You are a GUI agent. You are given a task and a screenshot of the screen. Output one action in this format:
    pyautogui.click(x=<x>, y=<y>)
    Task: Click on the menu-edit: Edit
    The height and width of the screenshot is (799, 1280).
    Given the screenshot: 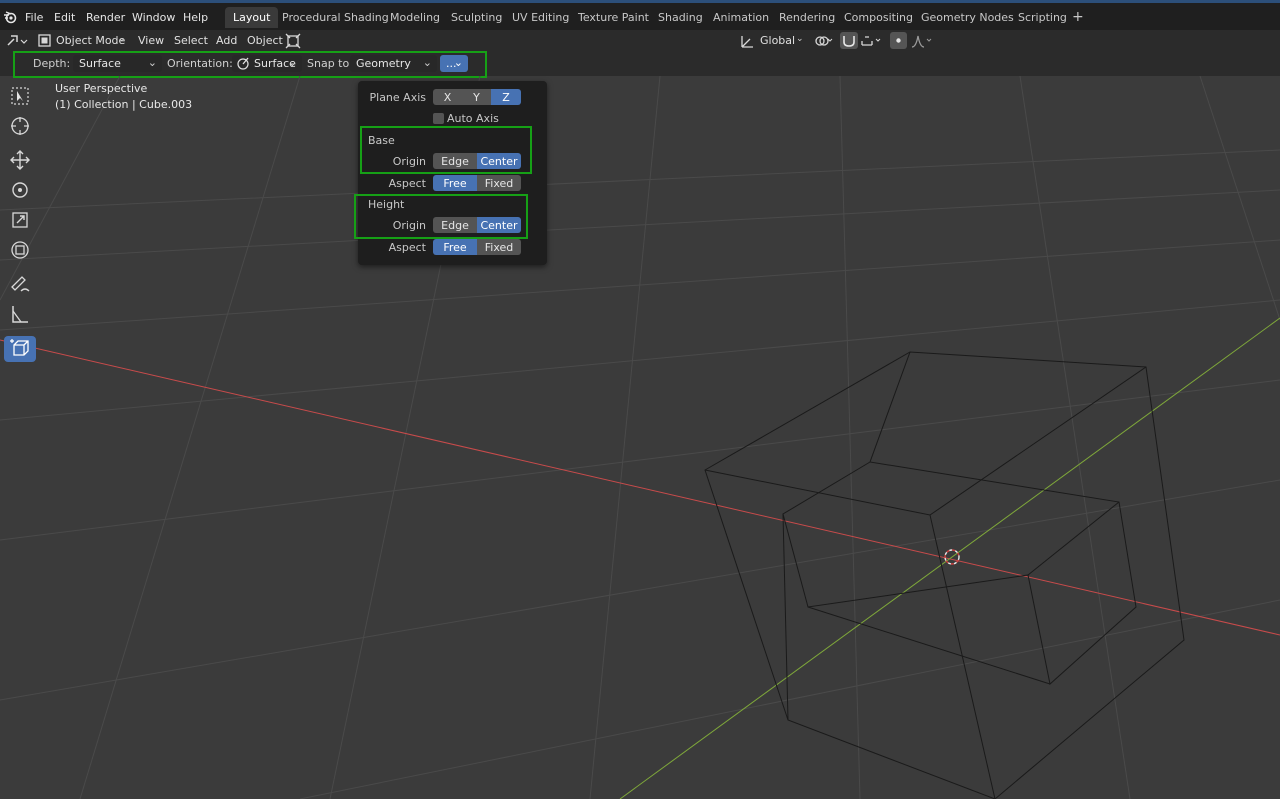 What is the action you would take?
    pyautogui.click(x=64, y=17)
    